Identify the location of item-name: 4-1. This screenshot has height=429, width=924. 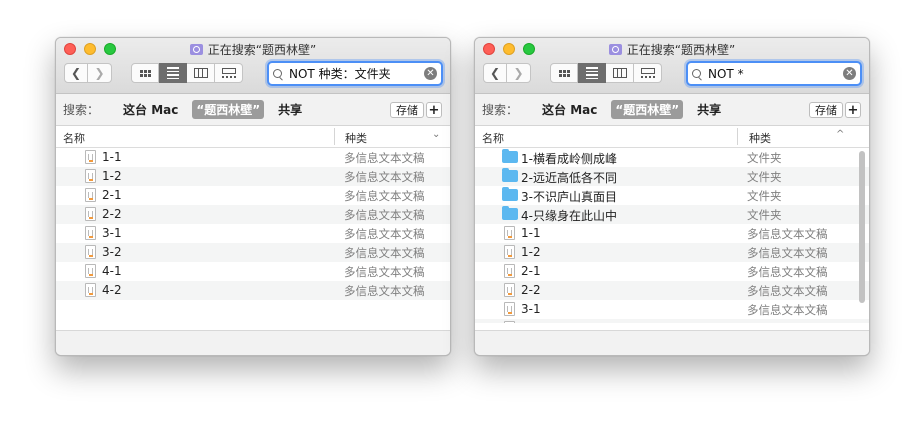
(112, 271).